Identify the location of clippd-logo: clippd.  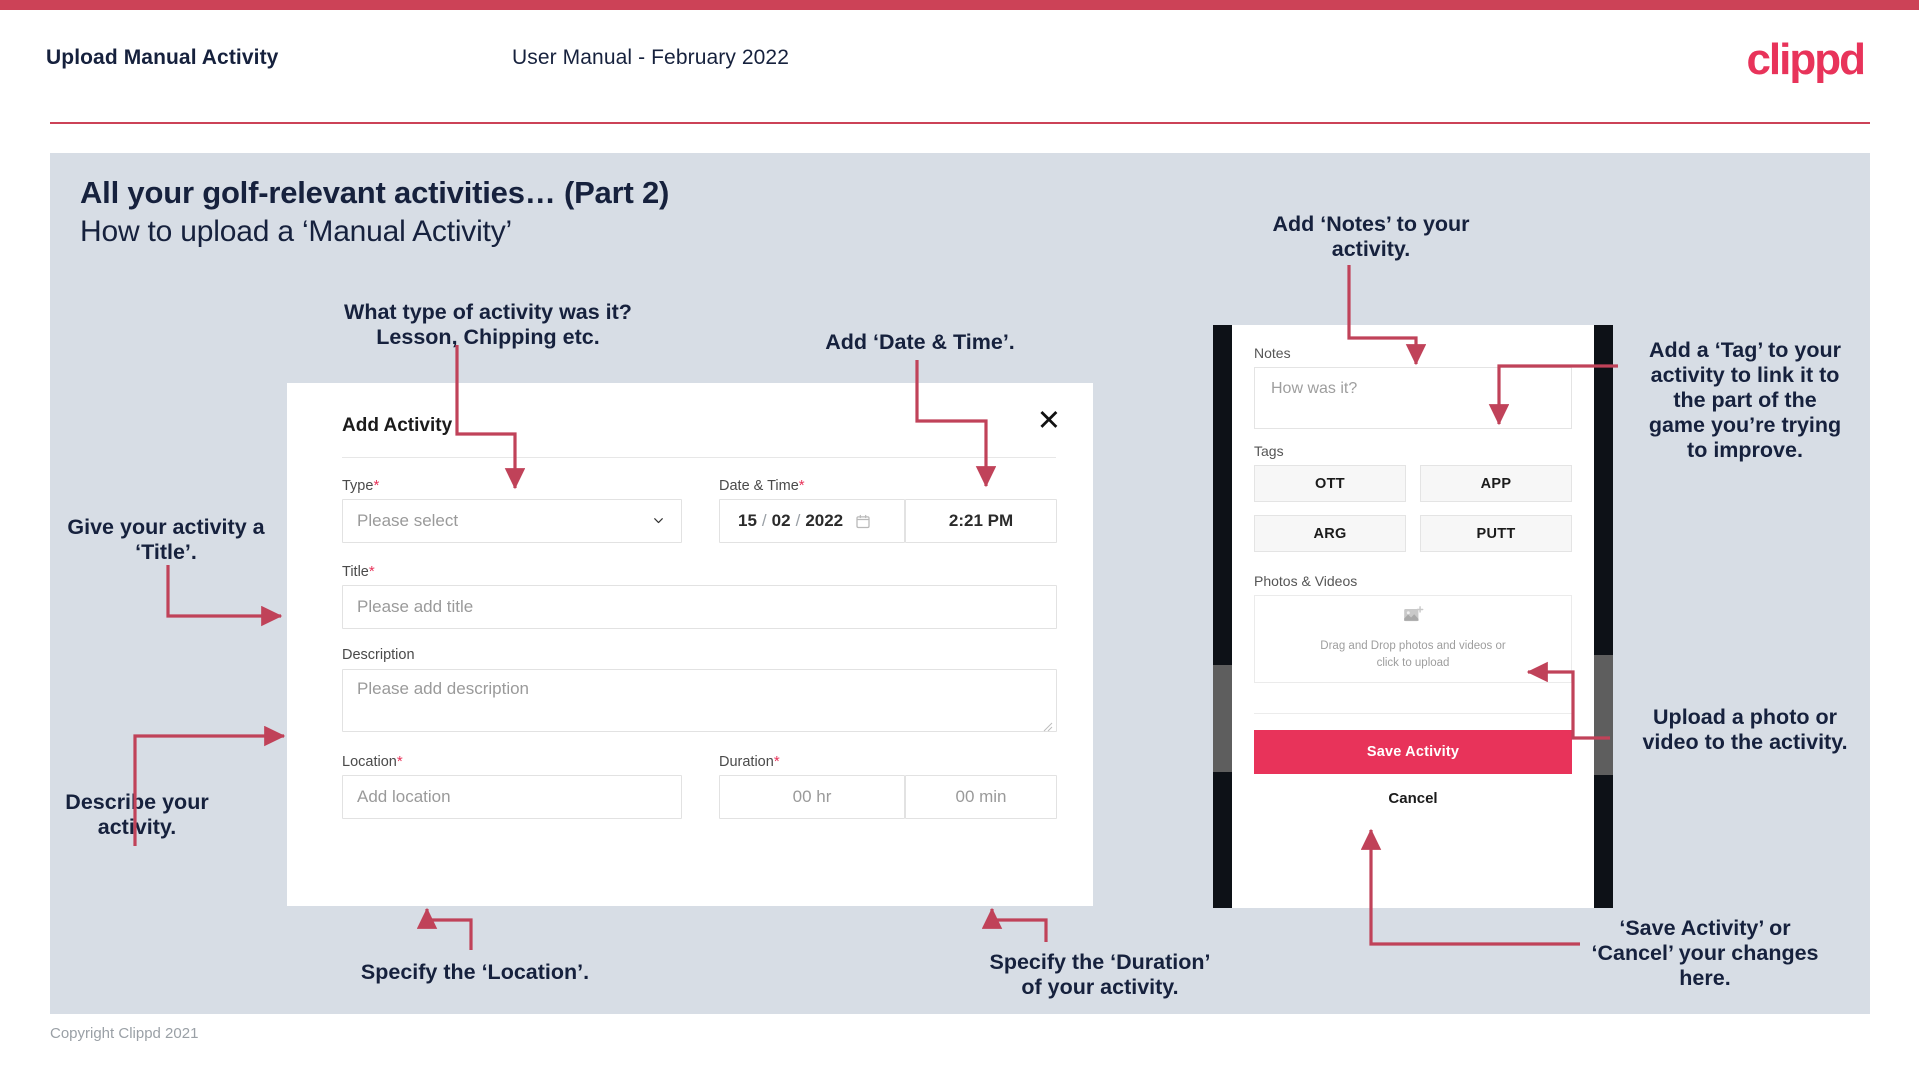
(1806, 59).